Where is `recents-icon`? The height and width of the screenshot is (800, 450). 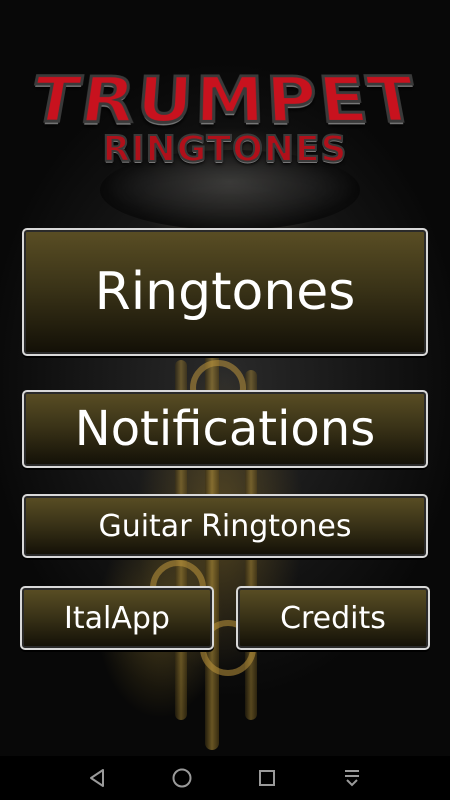 recents-icon is located at coordinates (267, 778).